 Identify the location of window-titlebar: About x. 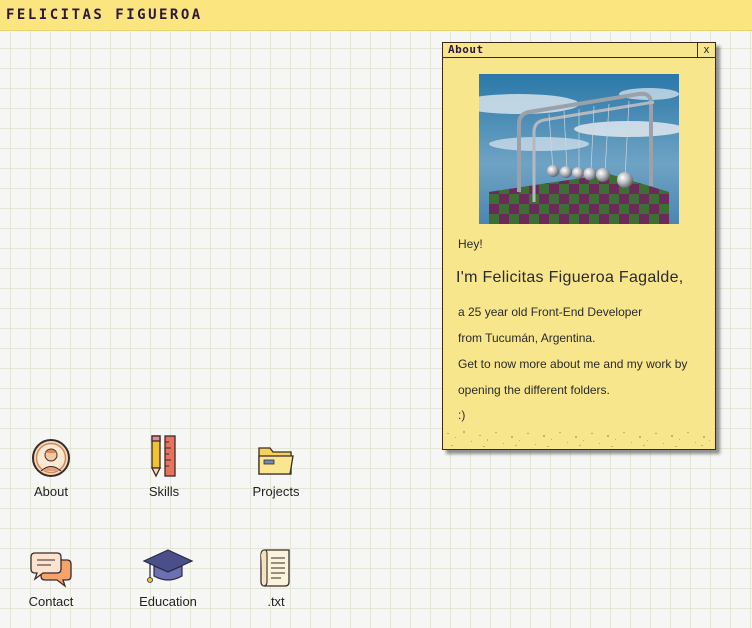
(579, 50).